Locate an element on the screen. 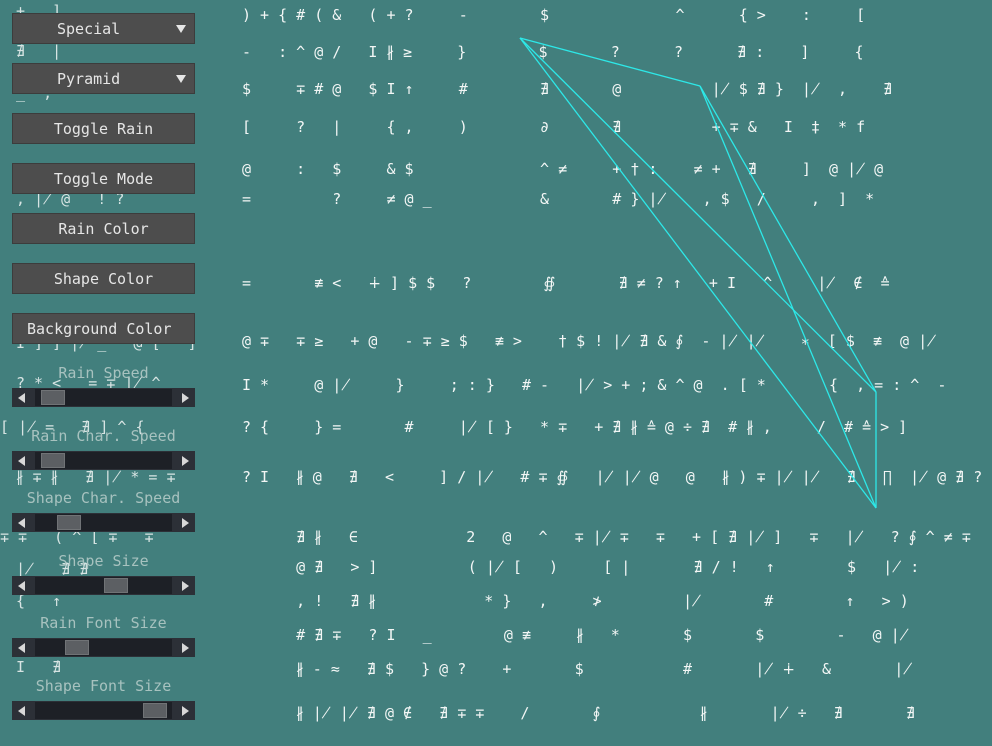 This screenshot has width=992, height=746. slider-rain-char-speed is located at coordinates (103, 460).